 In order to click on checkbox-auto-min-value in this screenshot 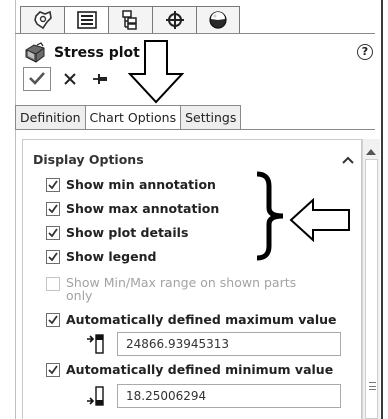, I will do `click(53, 370)`.